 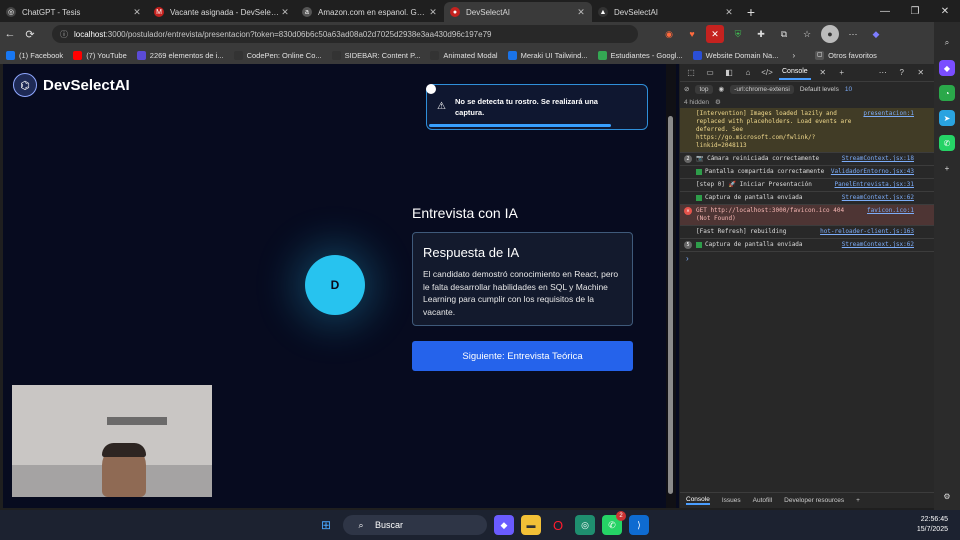 I want to click on eye-icon: ◉, so click(x=722, y=89).